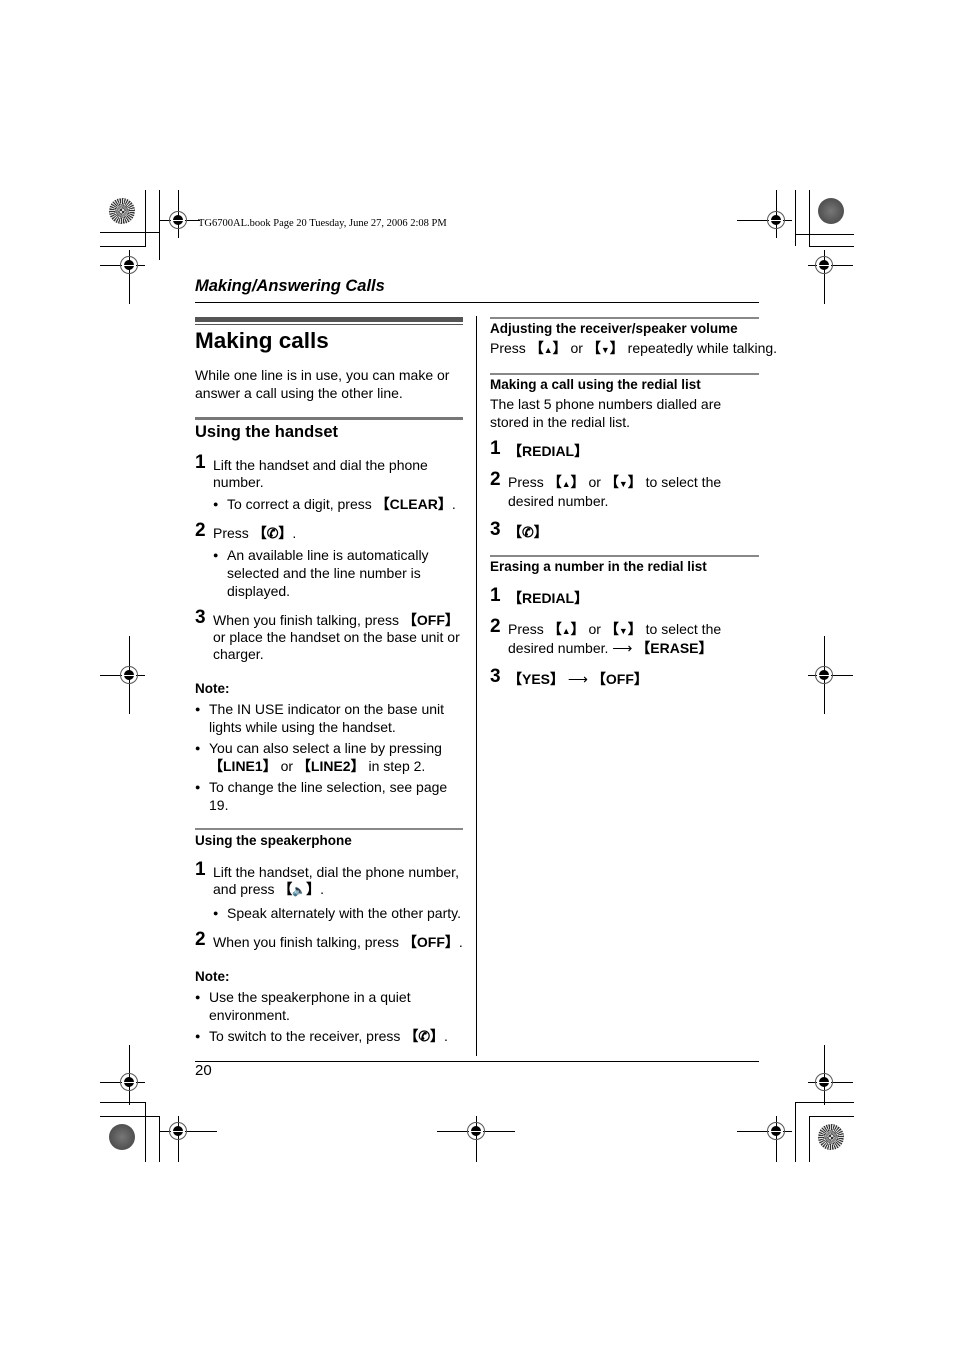 This screenshot has height=1351, width=954. I want to click on step-item: 3 【✆】, so click(625, 530).